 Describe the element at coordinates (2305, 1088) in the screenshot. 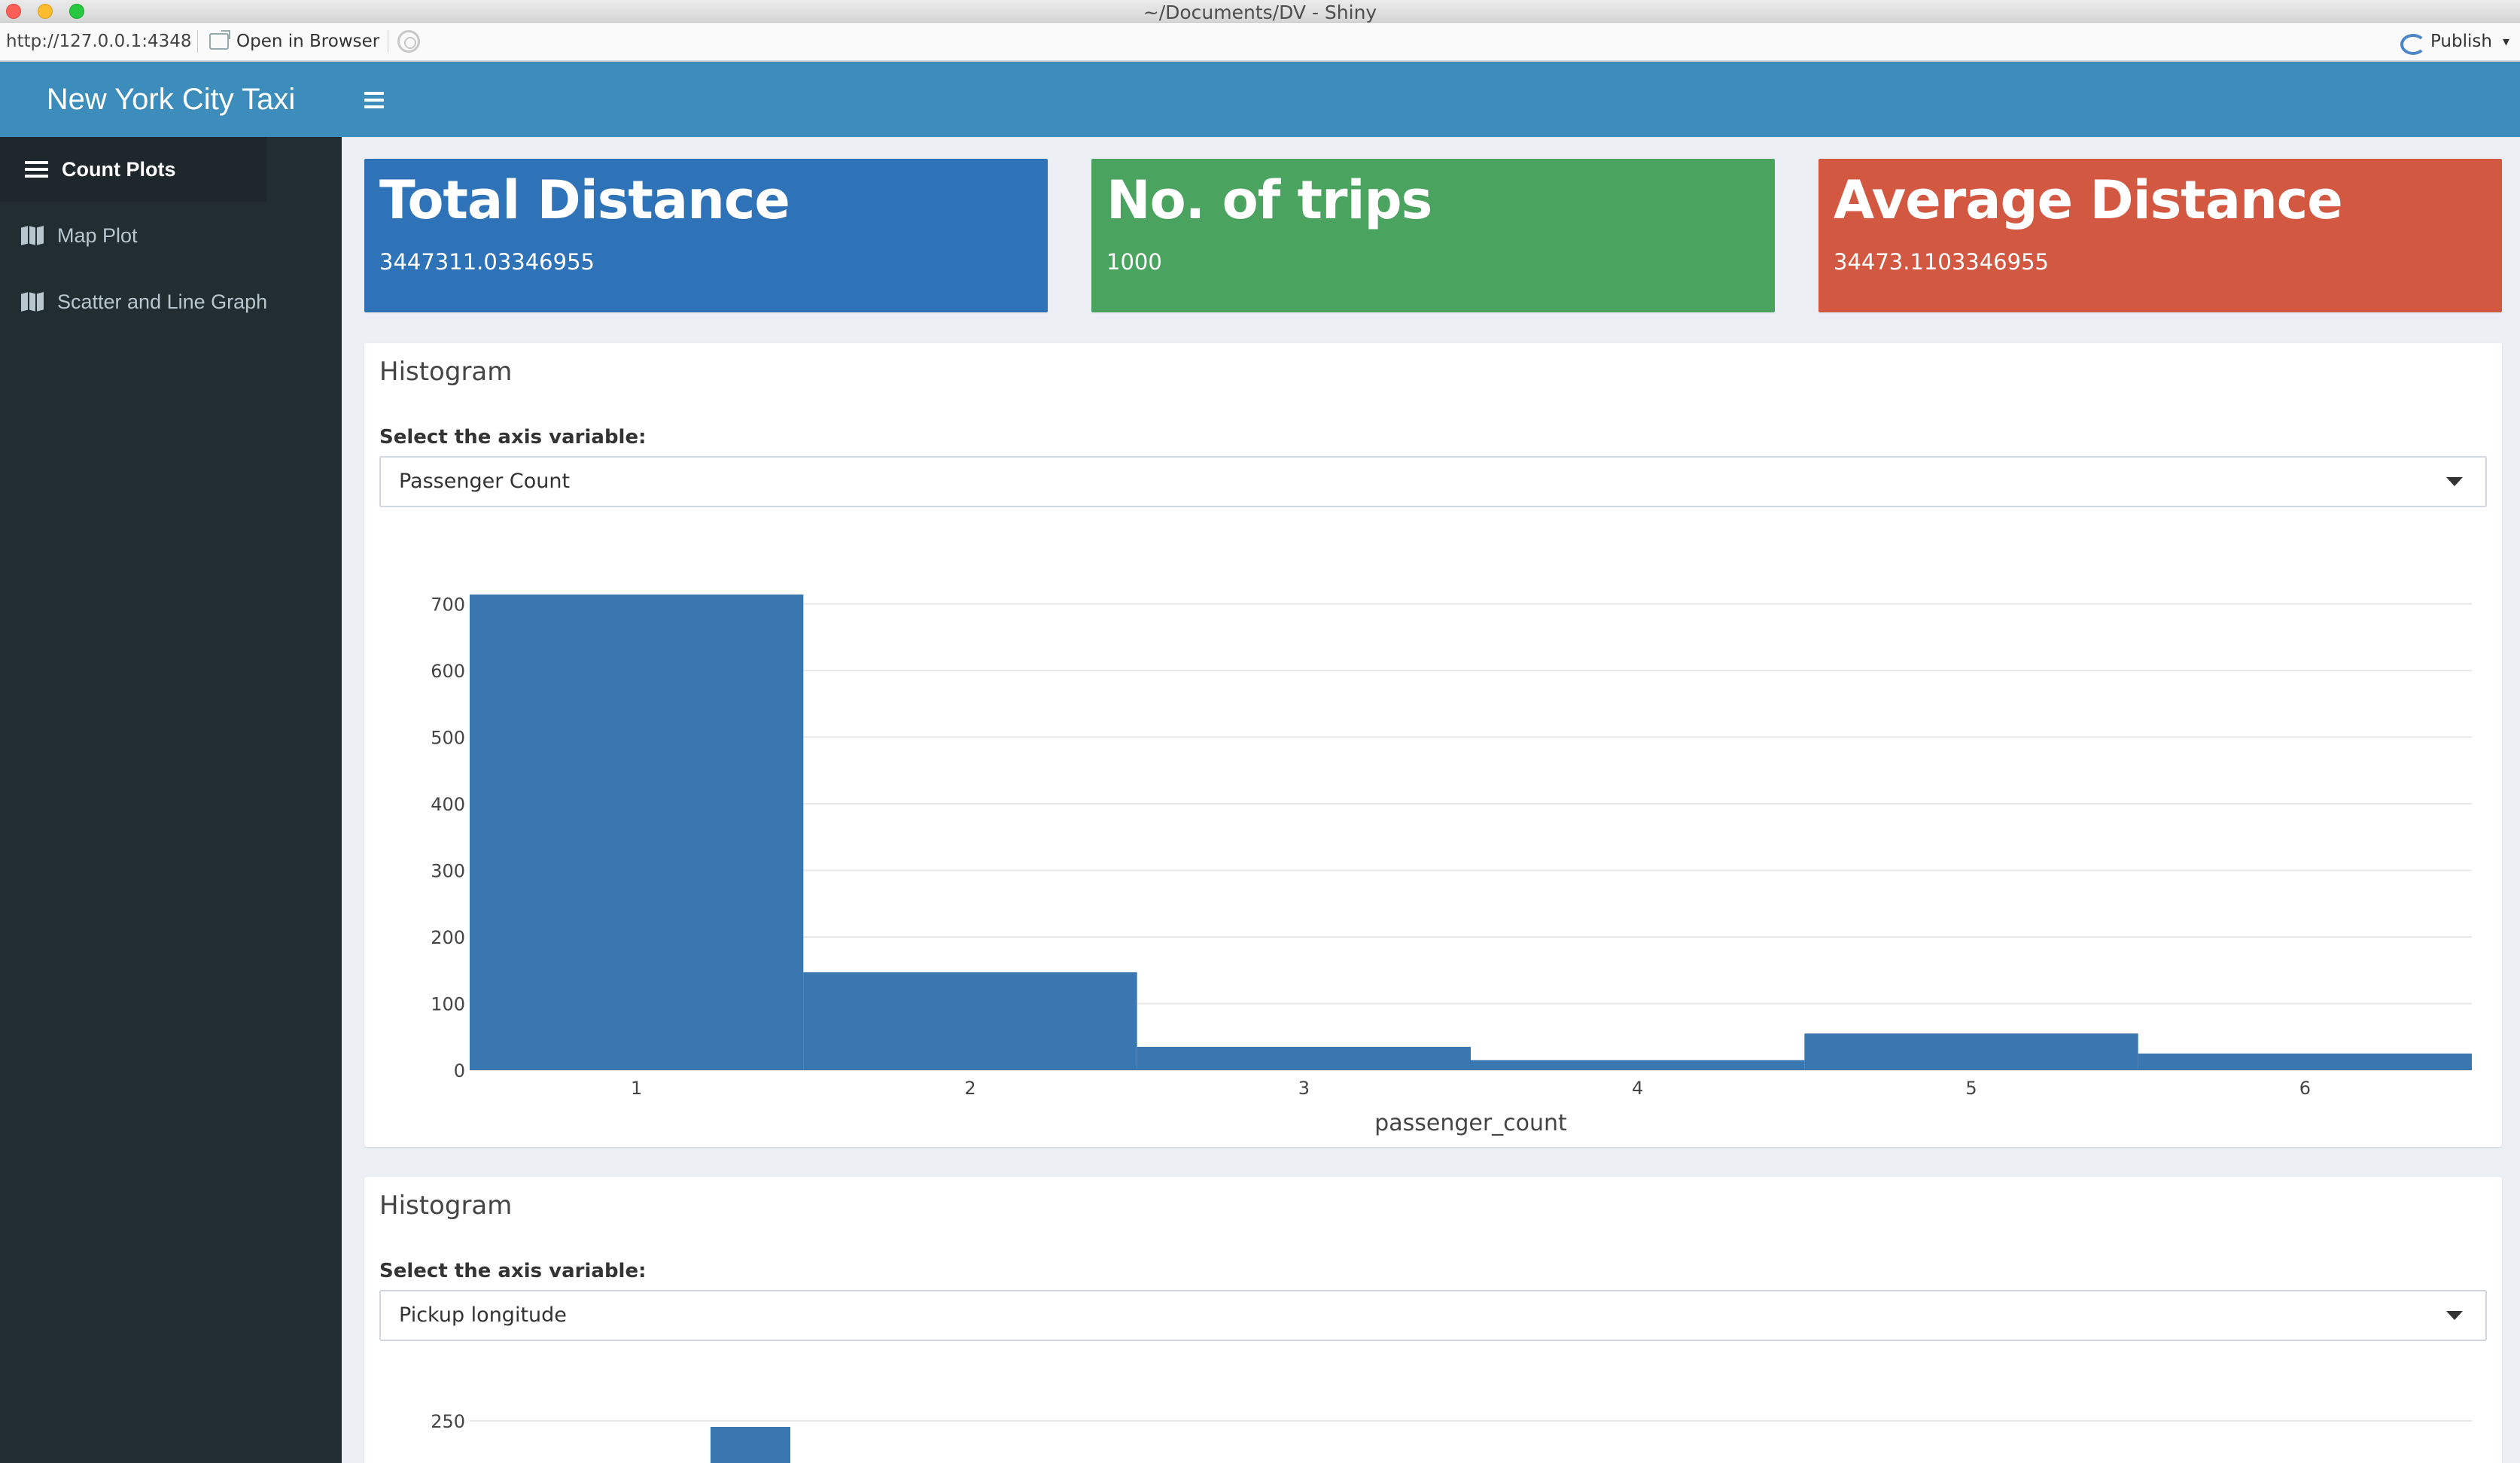

I see `x-tick-label: 6` at that location.